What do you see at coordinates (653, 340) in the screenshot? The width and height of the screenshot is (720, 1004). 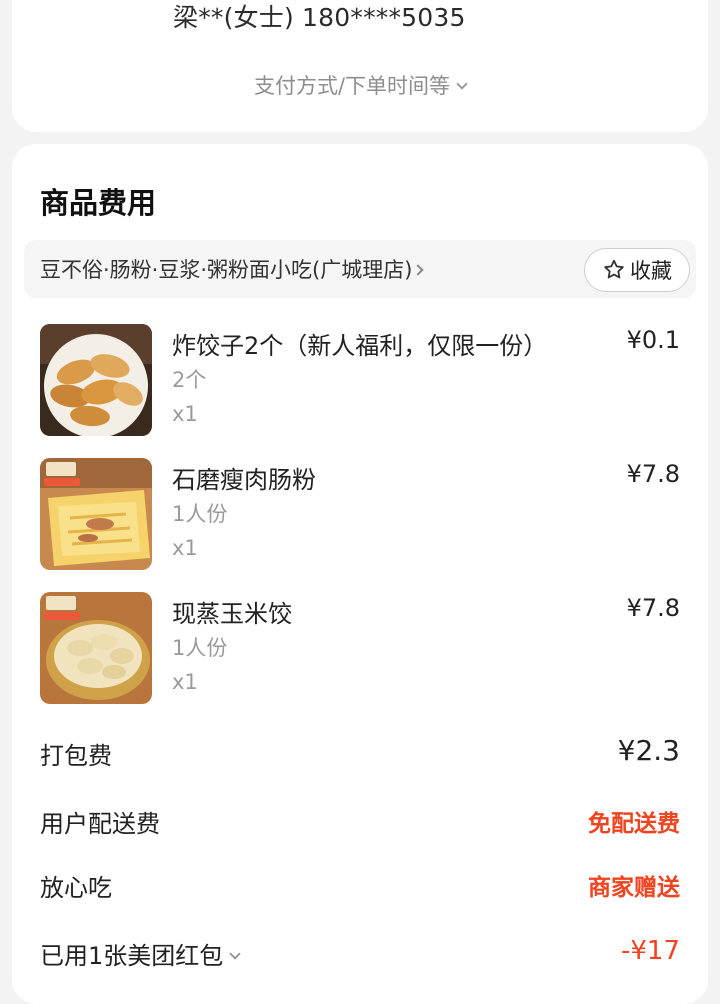 I see `item-price: ¥0.1` at bounding box center [653, 340].